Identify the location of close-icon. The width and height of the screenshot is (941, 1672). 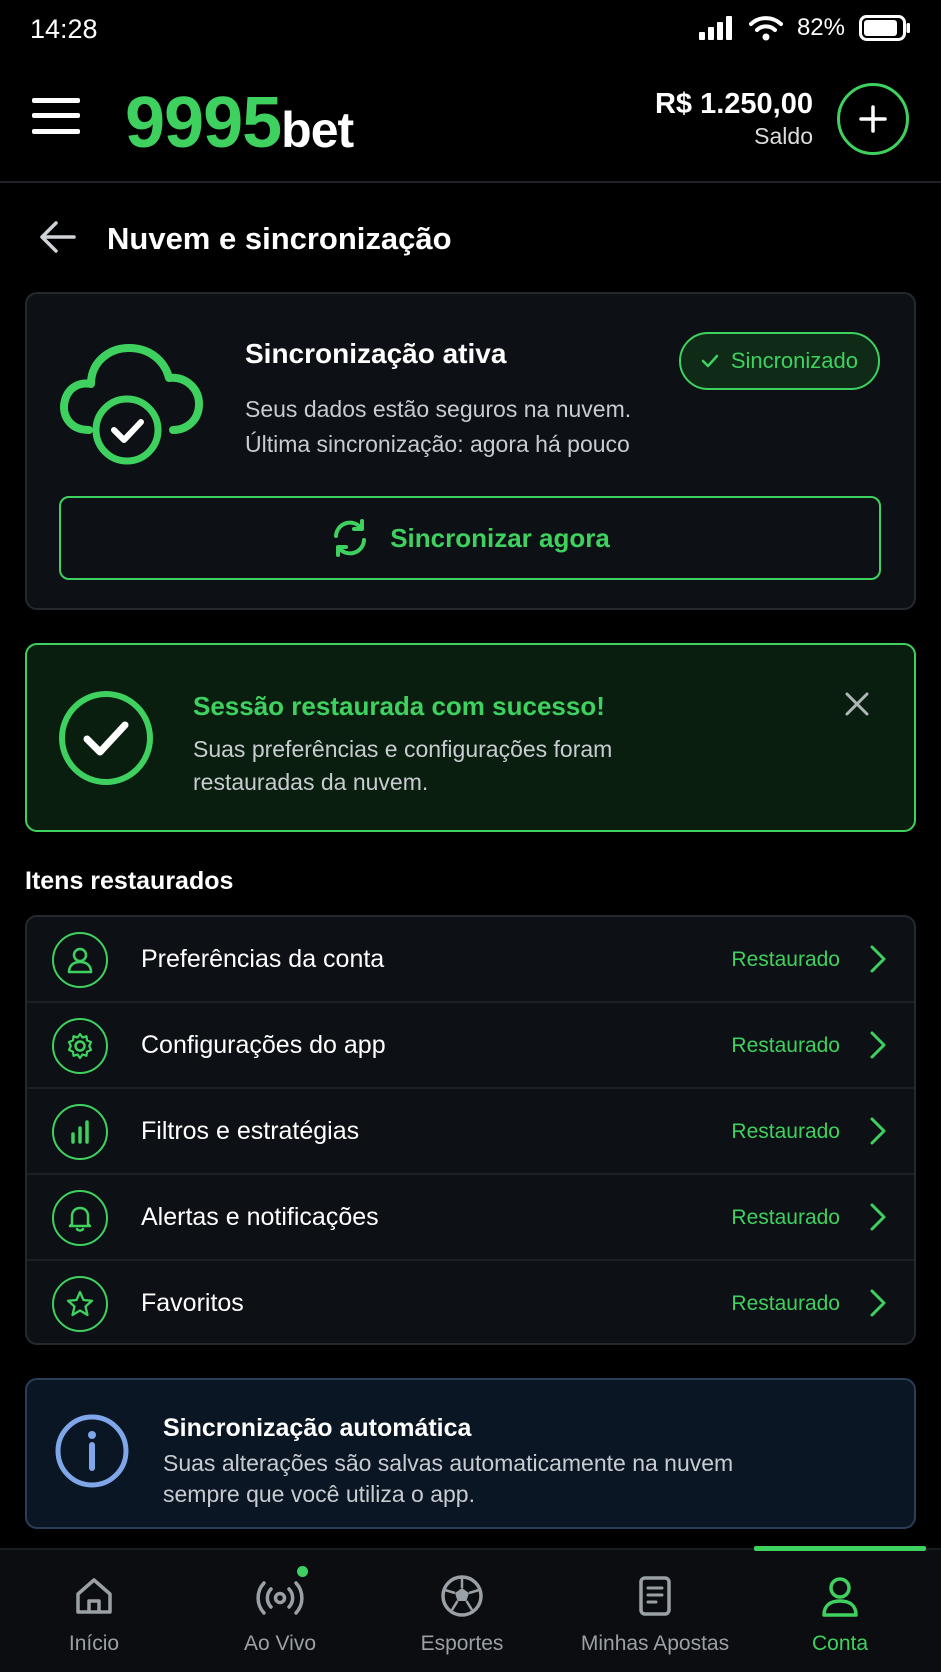
(857, 704).